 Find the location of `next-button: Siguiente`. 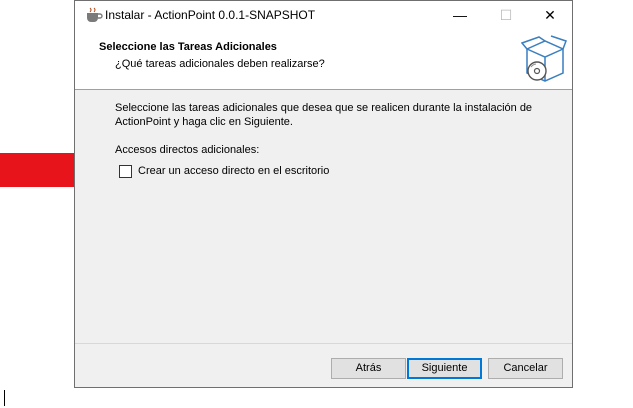

next-button: Siguiente is located at coordinates (444, 368).